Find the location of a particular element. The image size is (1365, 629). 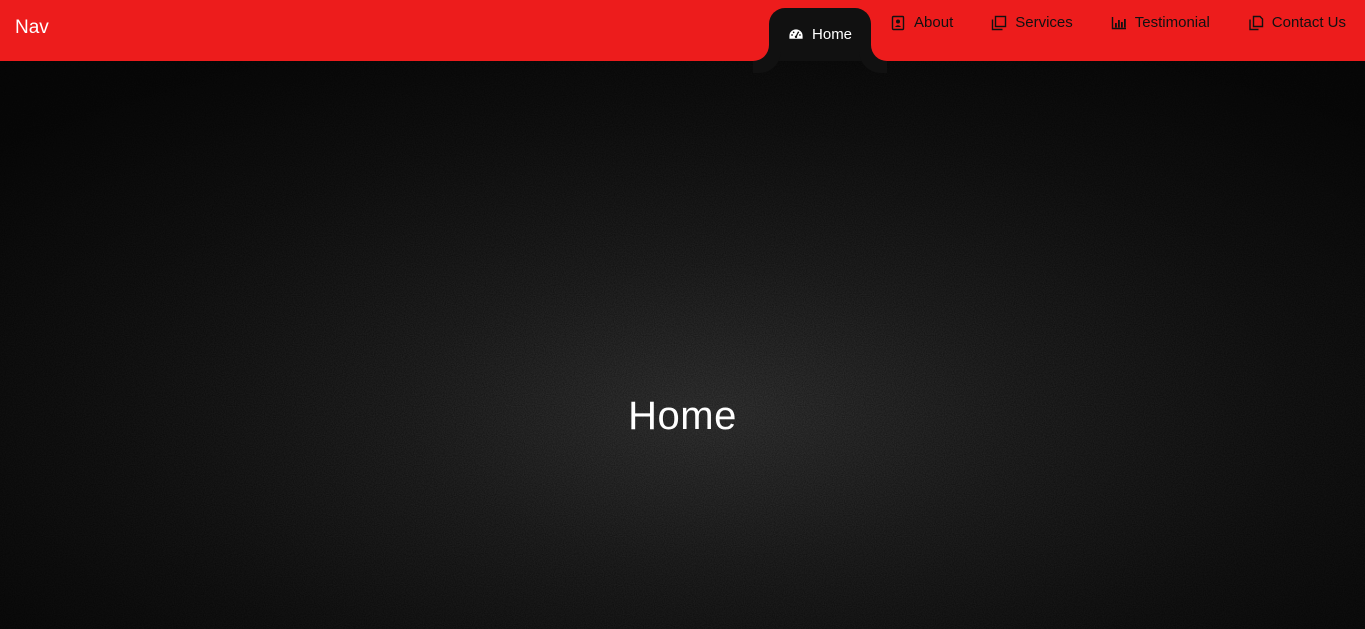

nav-item-services: Services is located at coordinates (1032, 26).